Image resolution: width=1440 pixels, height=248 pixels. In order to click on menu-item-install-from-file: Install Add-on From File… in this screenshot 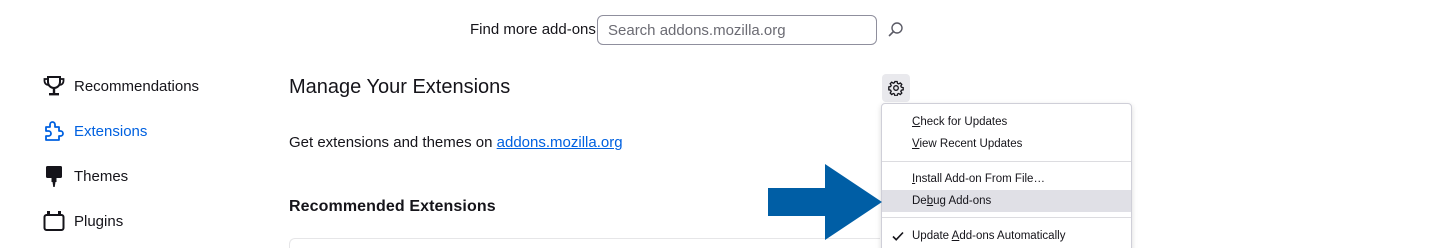, I will do `click(1006, 179)`.